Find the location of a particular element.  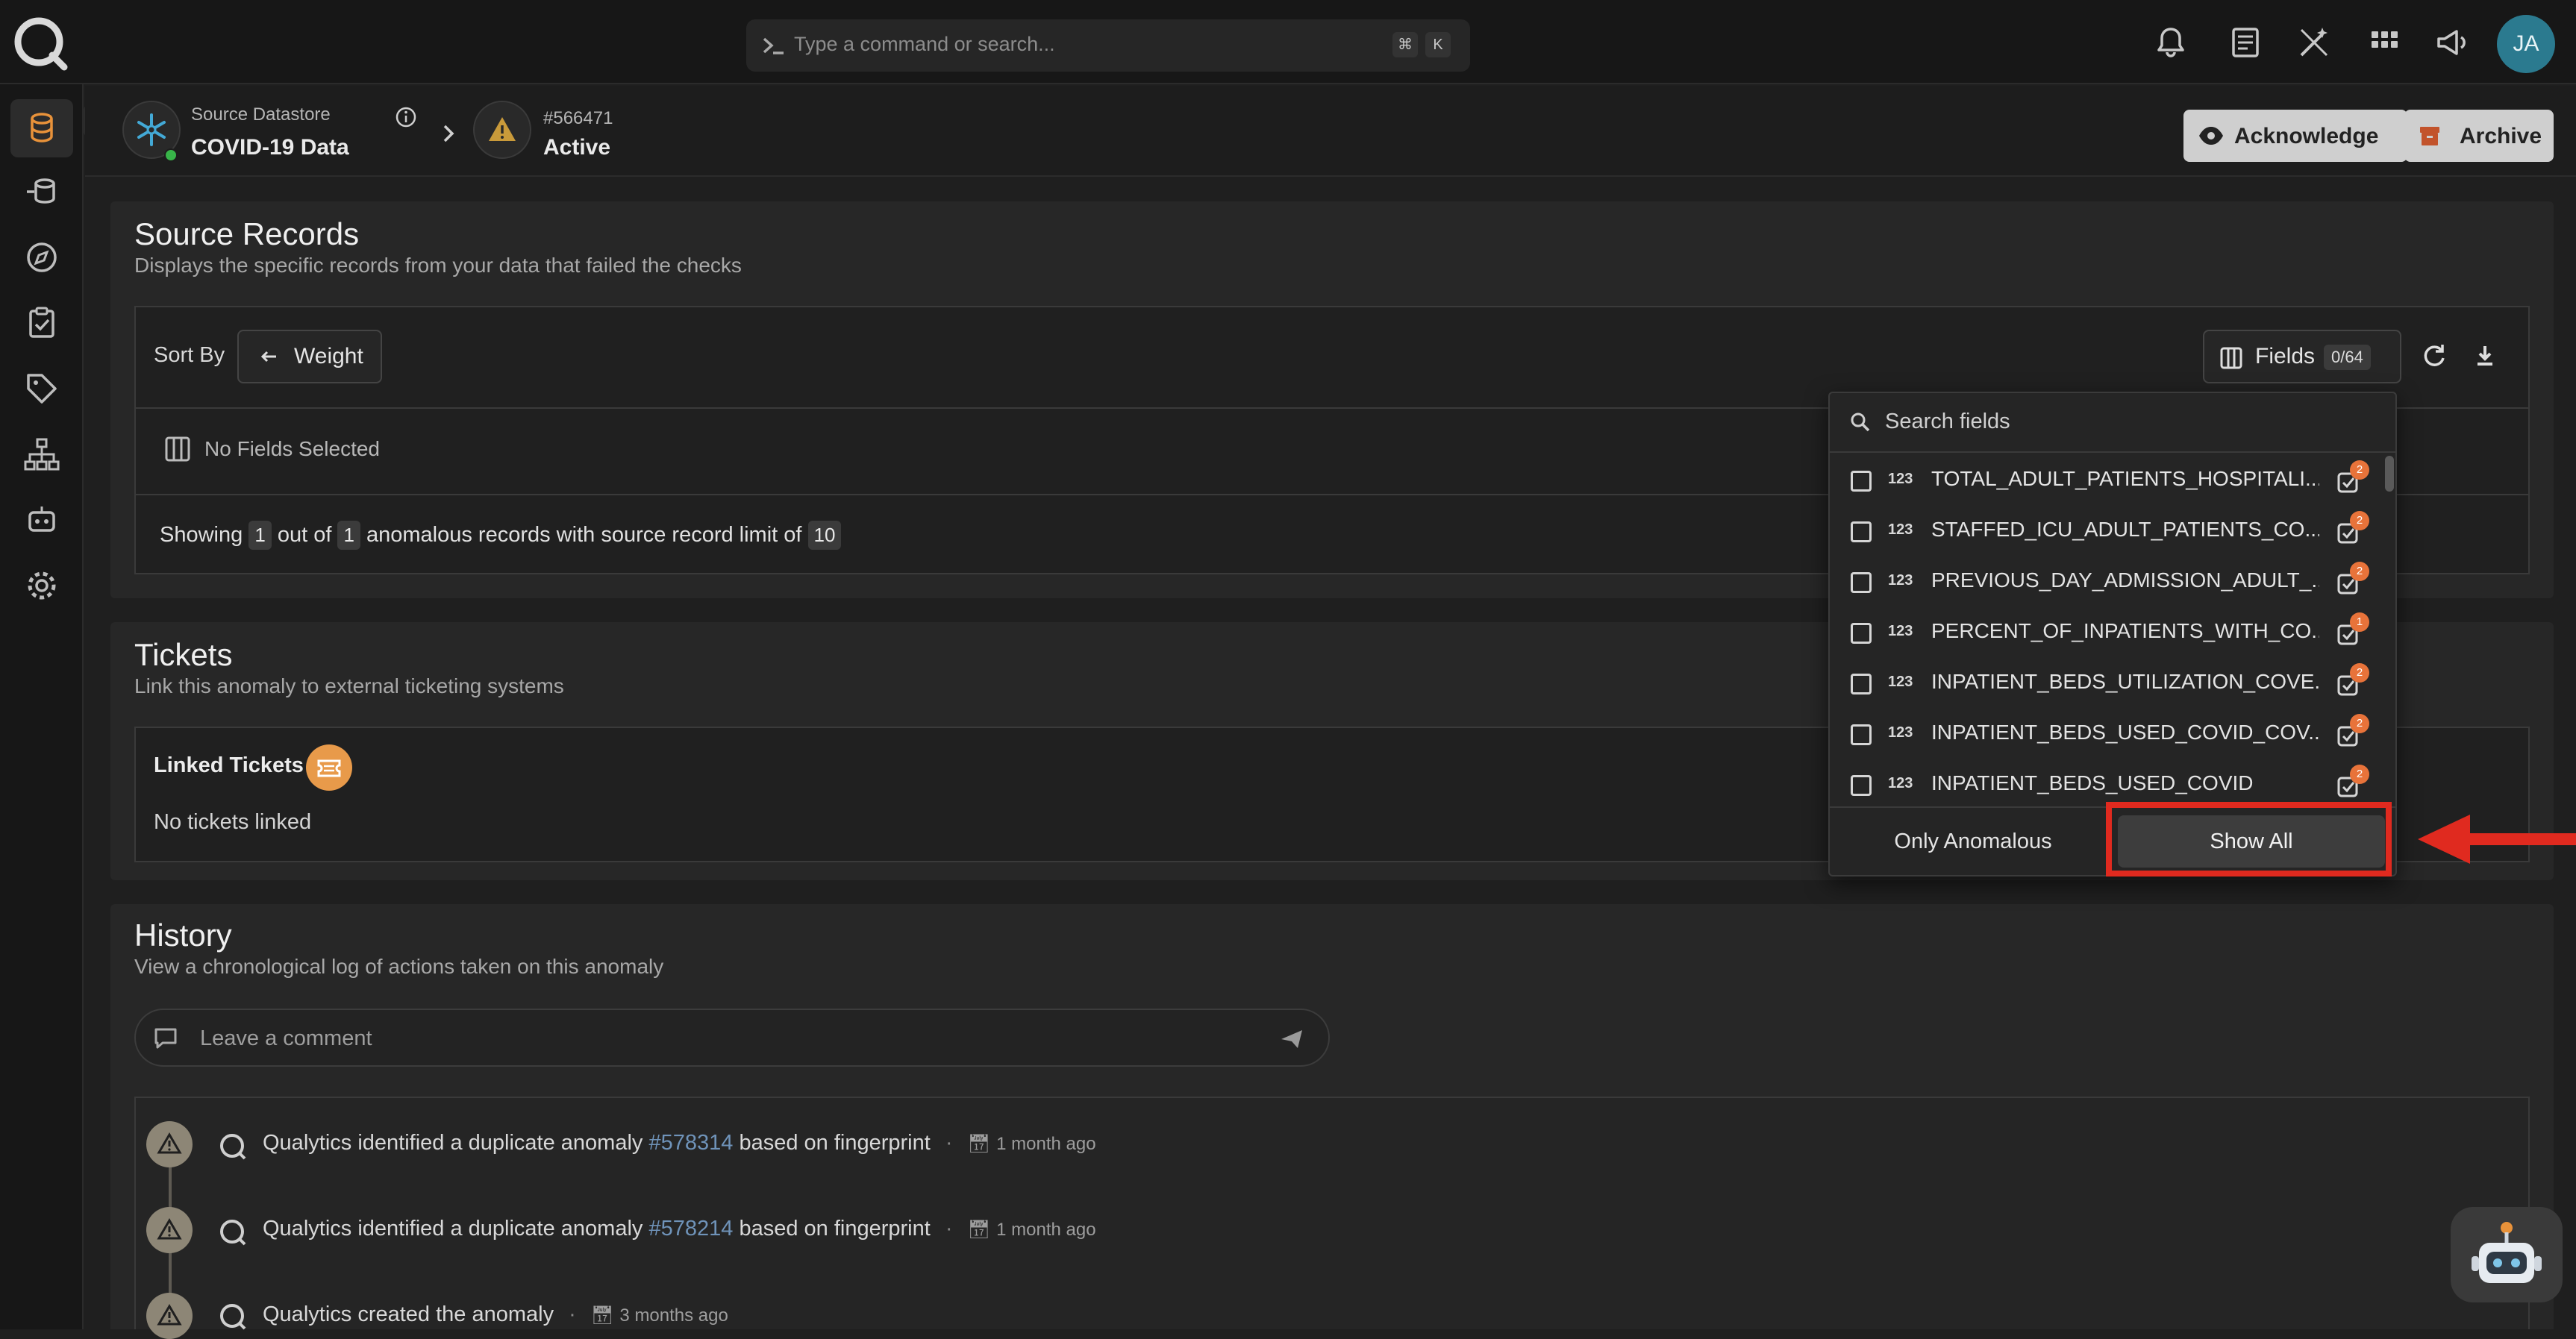

clipboard-check-icon is located at coordinates (41, 323).